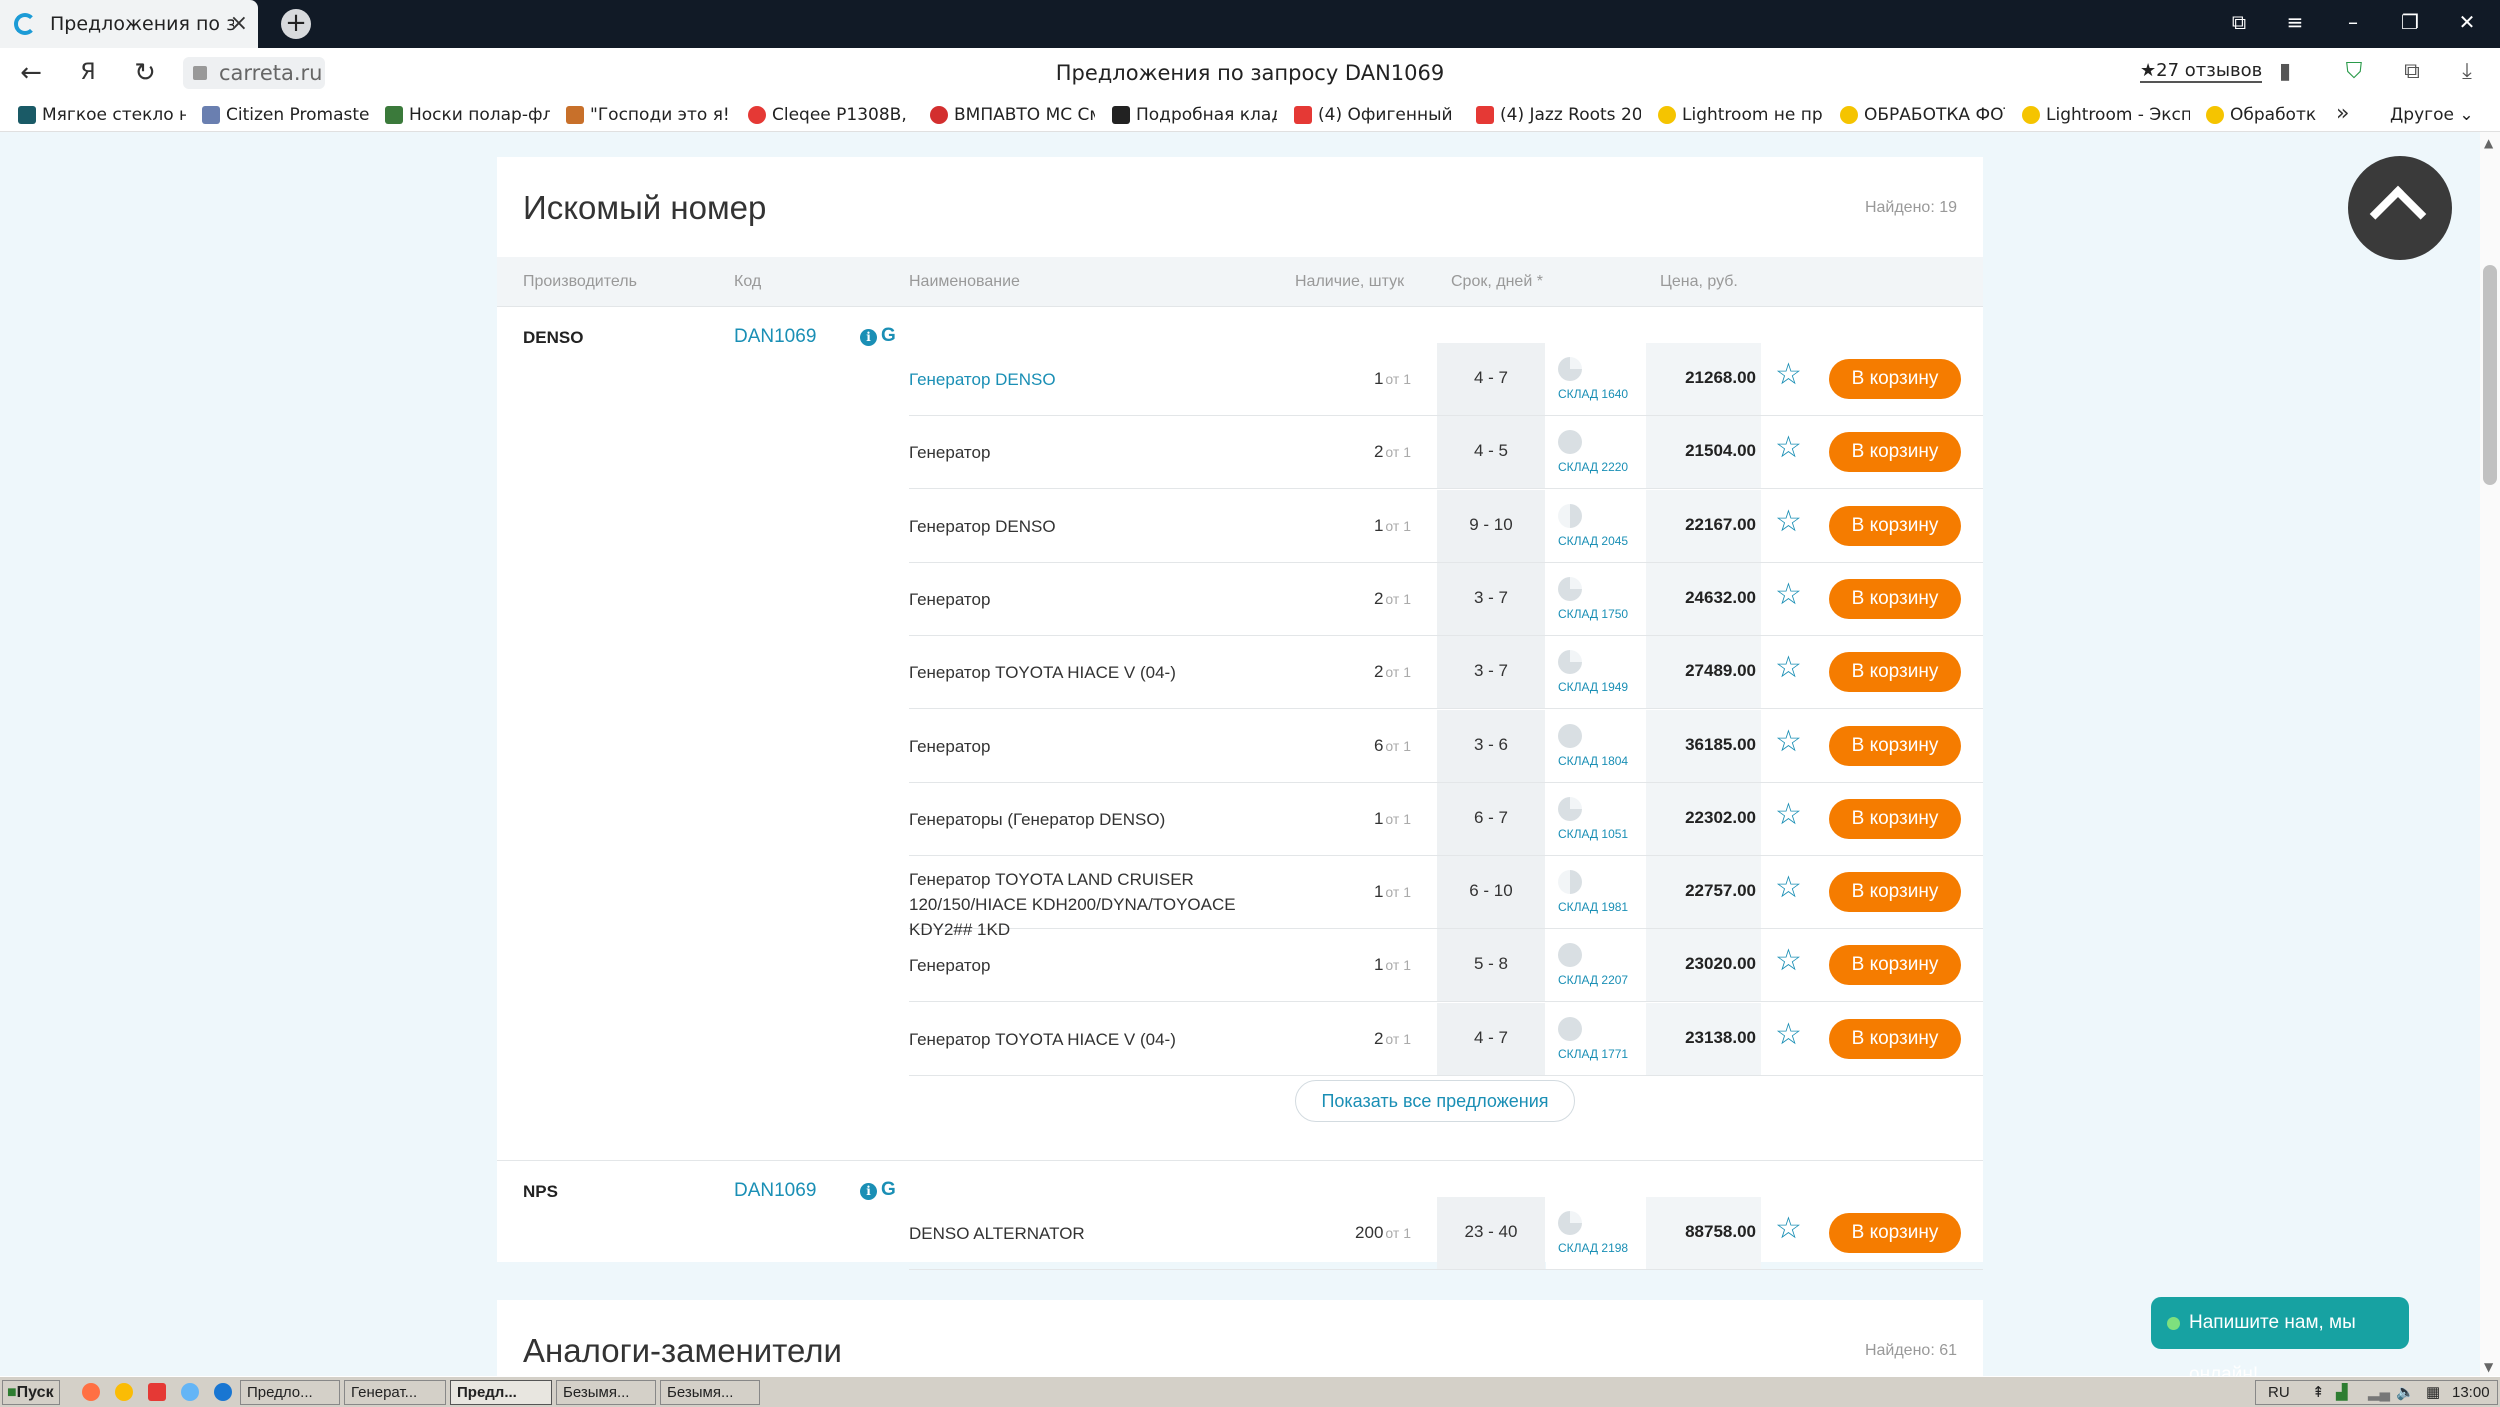 The width and height of the screenshot is (2500, 1407). Describe the element at coordinates (2261, 115) in the screenshot. I see `bookmark-item: Обработка` at that location.